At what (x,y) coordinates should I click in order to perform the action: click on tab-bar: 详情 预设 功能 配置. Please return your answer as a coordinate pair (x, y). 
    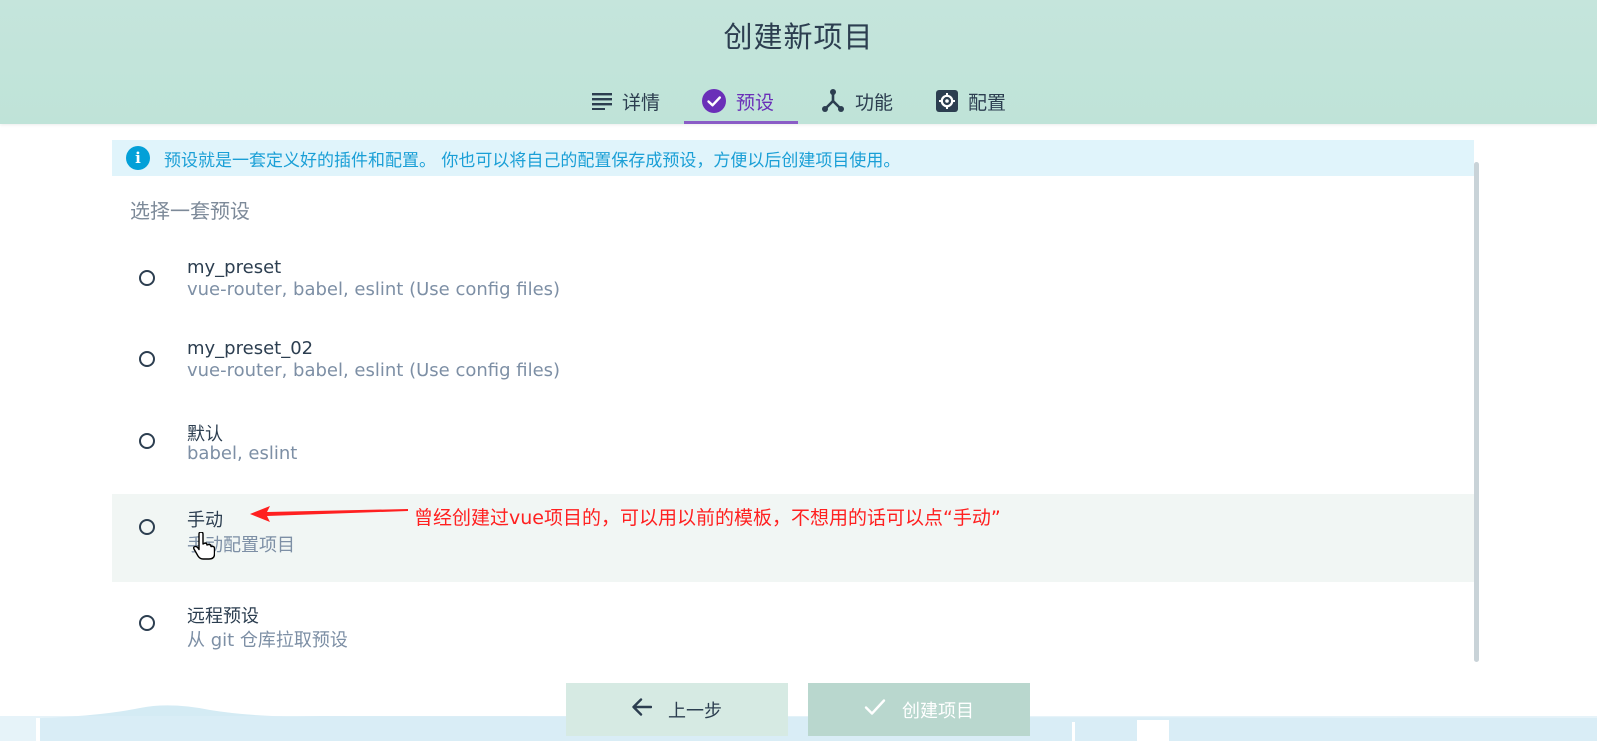
    Looking at the image, I should click on (798, 101).